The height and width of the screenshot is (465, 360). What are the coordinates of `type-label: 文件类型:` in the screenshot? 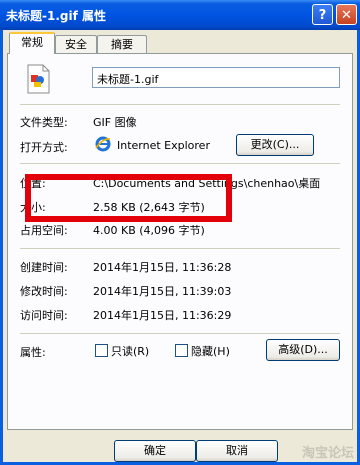 It's located at (44, 122).